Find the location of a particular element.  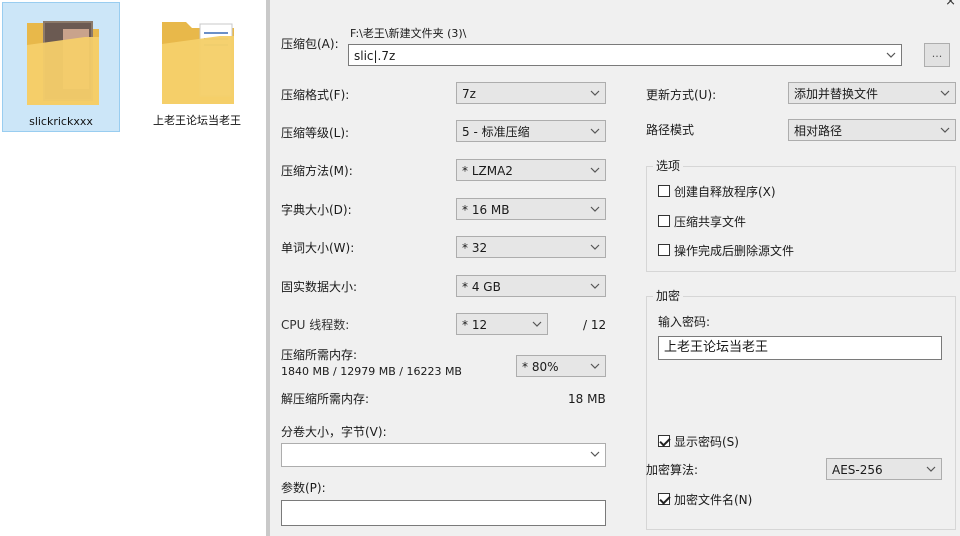

archive-label: 压缩包(A): is located at coordinates (310, 44).